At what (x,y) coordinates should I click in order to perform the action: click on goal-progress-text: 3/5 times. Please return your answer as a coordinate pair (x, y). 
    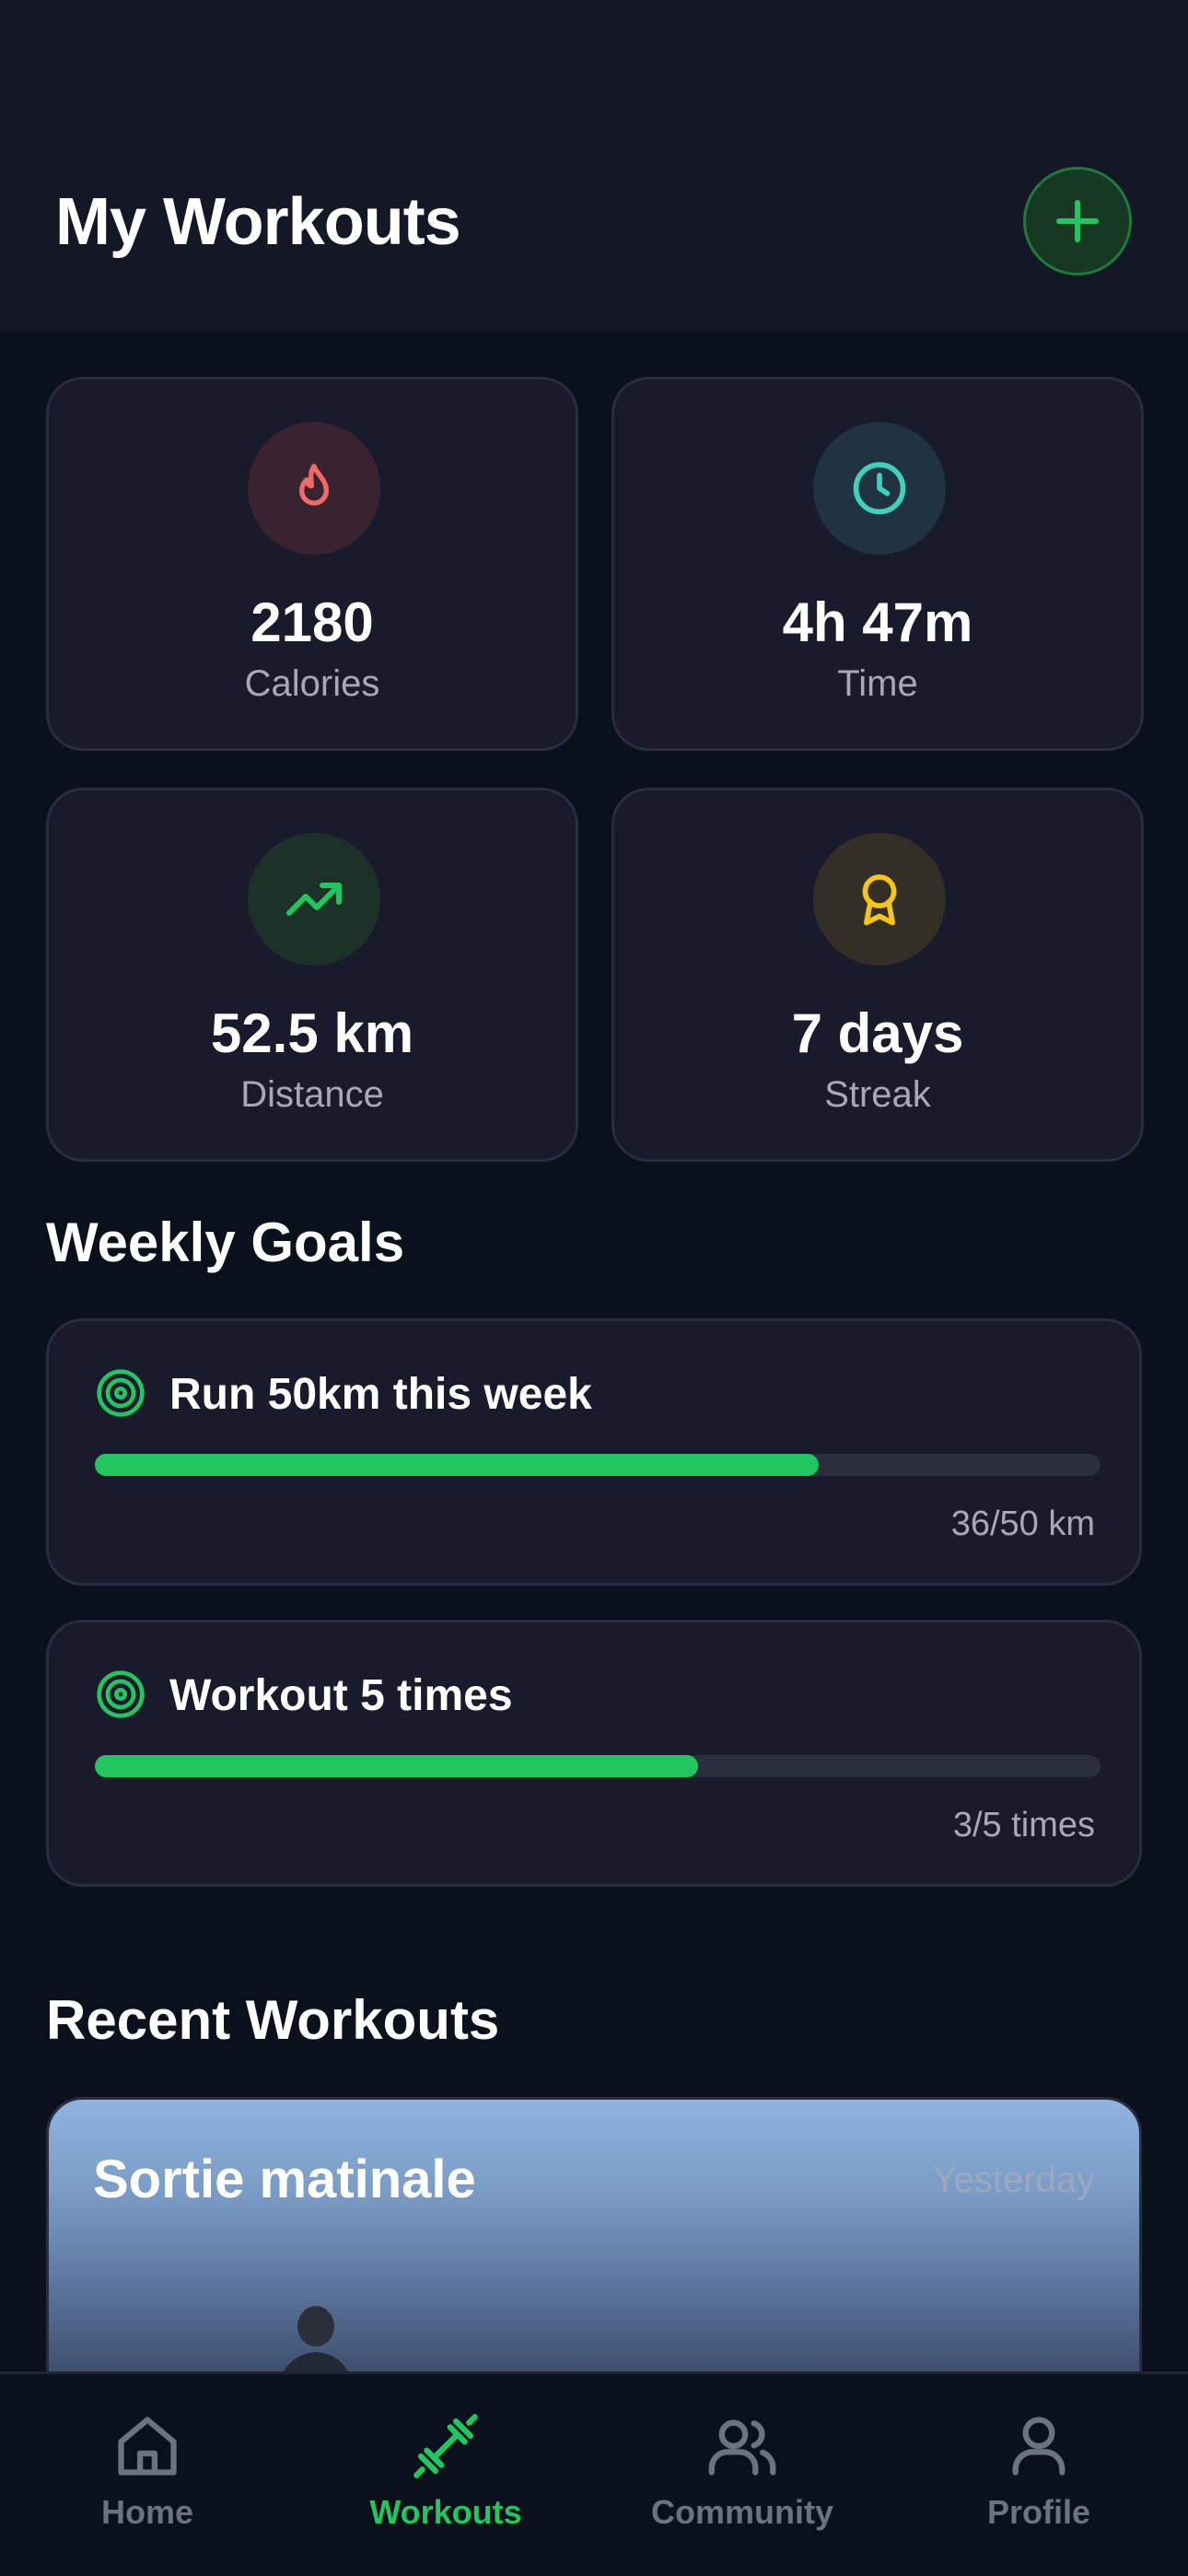
    Looking at the image, I should click on (1023, 1825).